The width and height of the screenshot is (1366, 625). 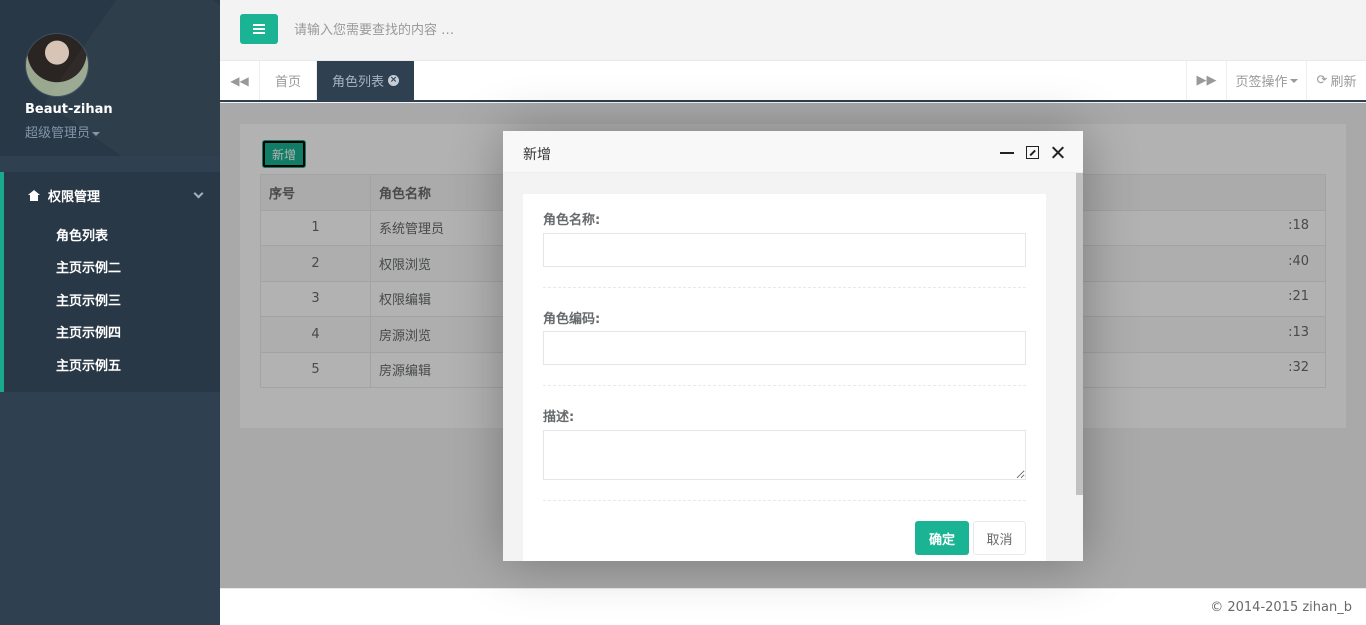 I want to click on hamburger-icon, so click(x=259, y=29).